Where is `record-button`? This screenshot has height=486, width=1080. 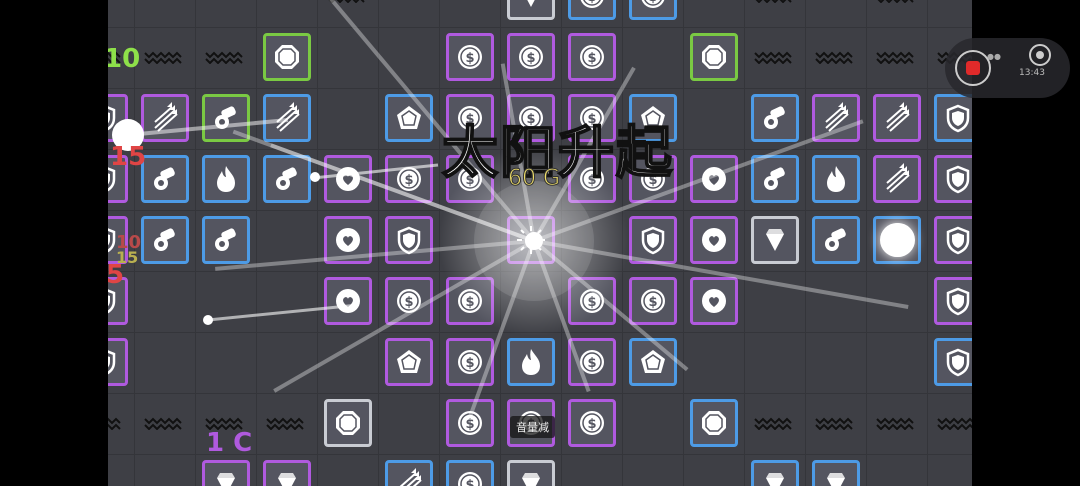 record-button is located at coordinates (973, 68).